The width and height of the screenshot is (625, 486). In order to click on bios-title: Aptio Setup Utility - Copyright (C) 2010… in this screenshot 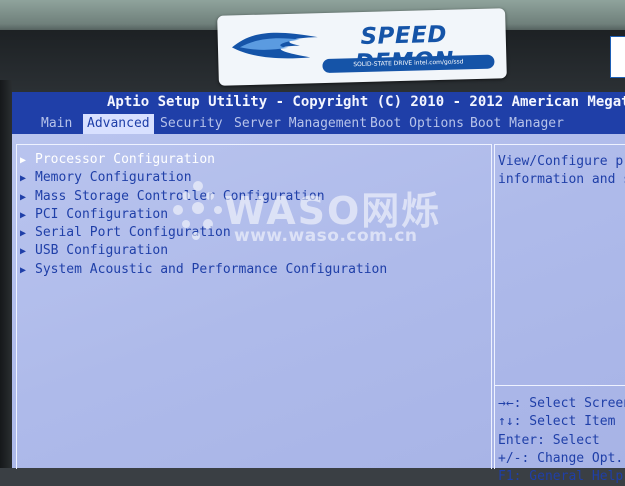, I will do `click(366, 102)`.